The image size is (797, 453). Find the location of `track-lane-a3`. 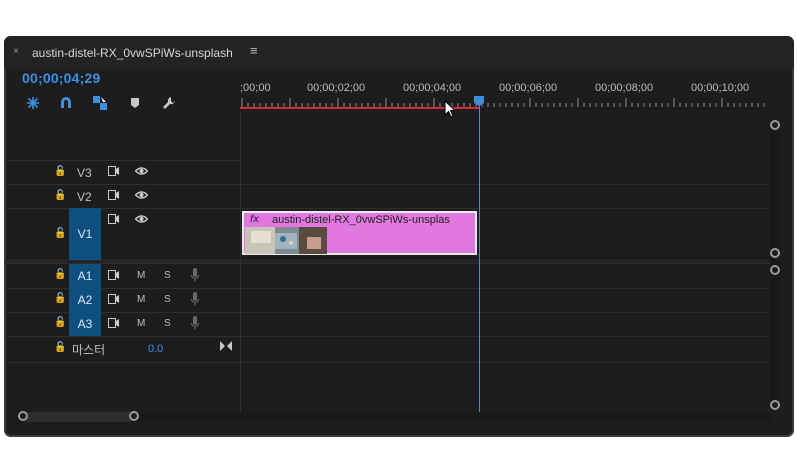

track-lane-a3 is located at coordinates (506, 324).